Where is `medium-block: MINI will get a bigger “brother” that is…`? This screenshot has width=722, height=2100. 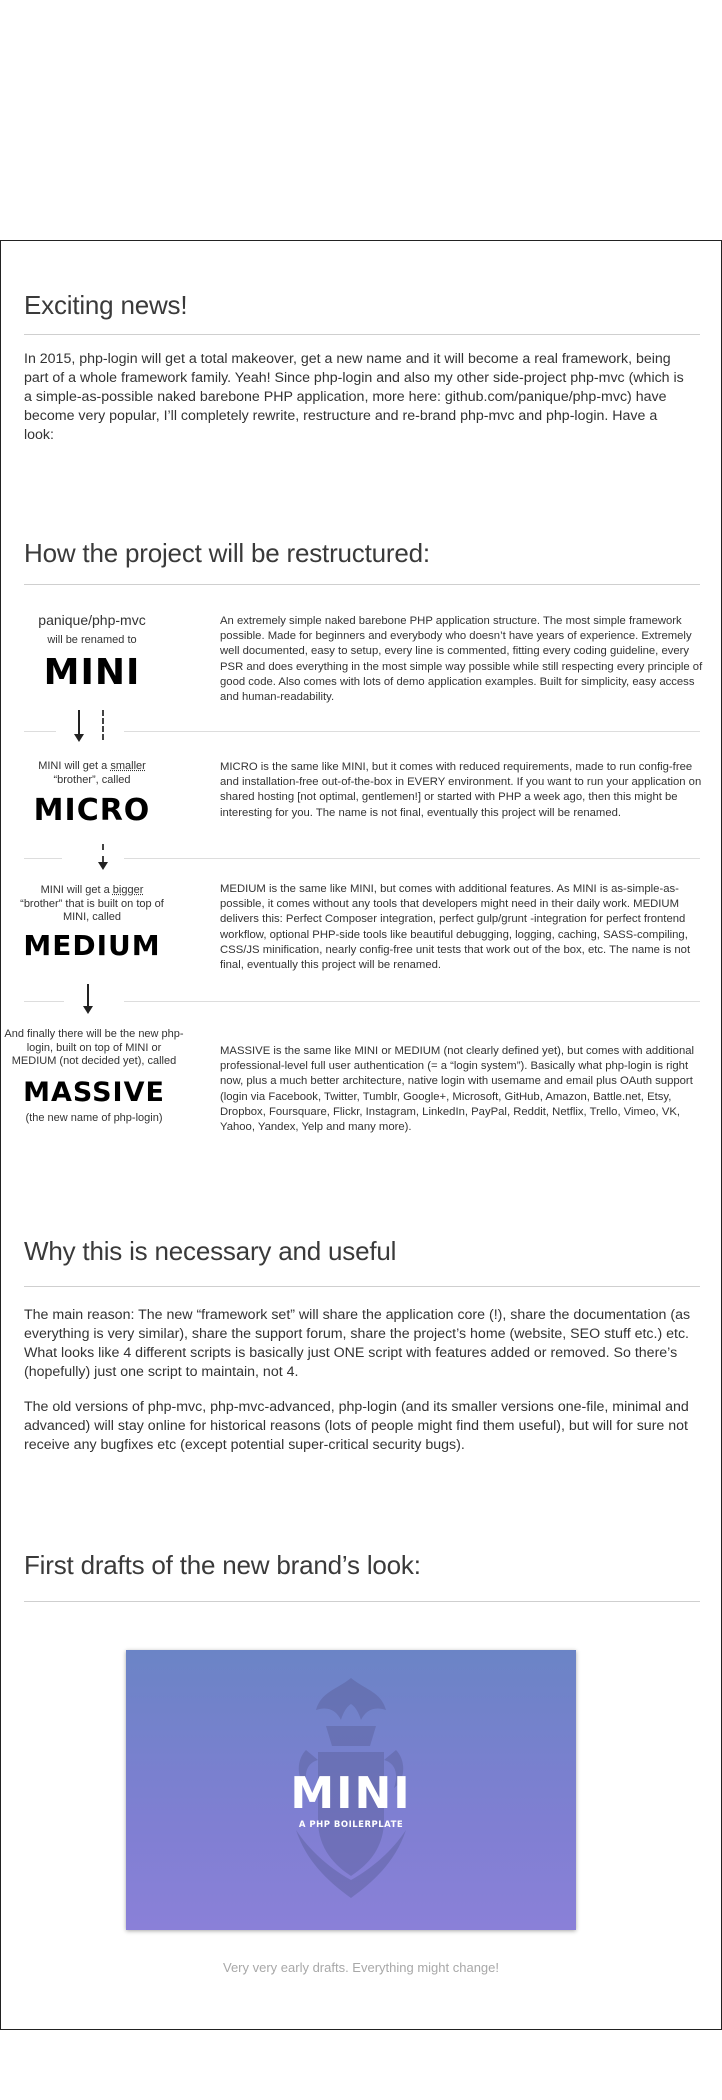 medium-block: MINI will get a bigger “brother” that is… is located at coordinates (92, 923).